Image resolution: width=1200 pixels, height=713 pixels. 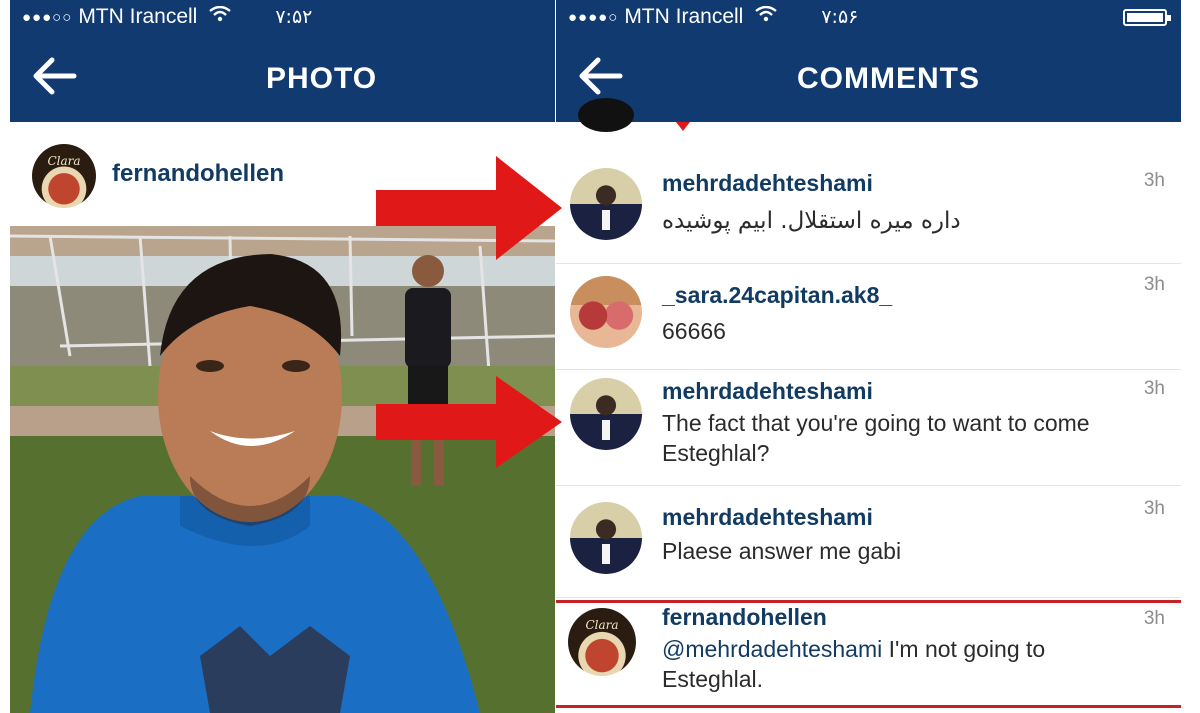 What do you see at coordinates (593, 17) in the screenshot?
I see `signal-dots-icon: ●●●●○` at bounding box center [593, 17].